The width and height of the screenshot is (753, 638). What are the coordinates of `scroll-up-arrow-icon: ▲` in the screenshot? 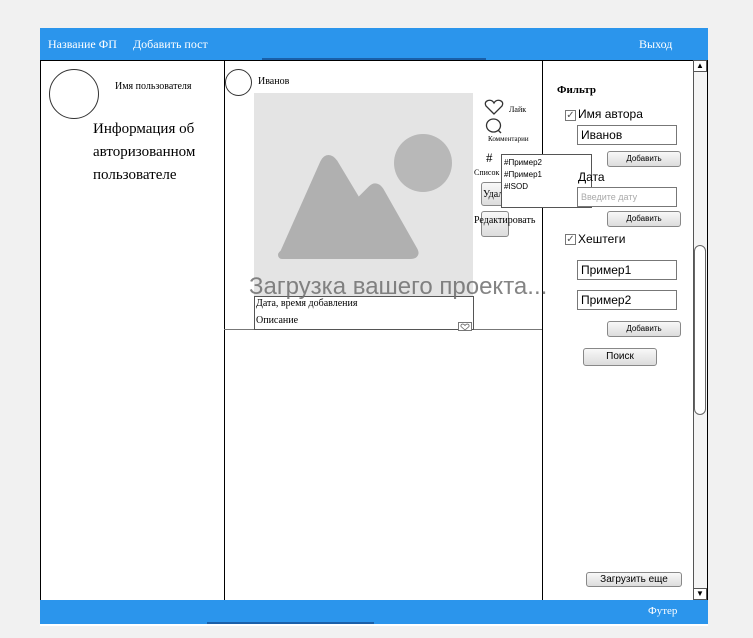 It's located at (700, 66).